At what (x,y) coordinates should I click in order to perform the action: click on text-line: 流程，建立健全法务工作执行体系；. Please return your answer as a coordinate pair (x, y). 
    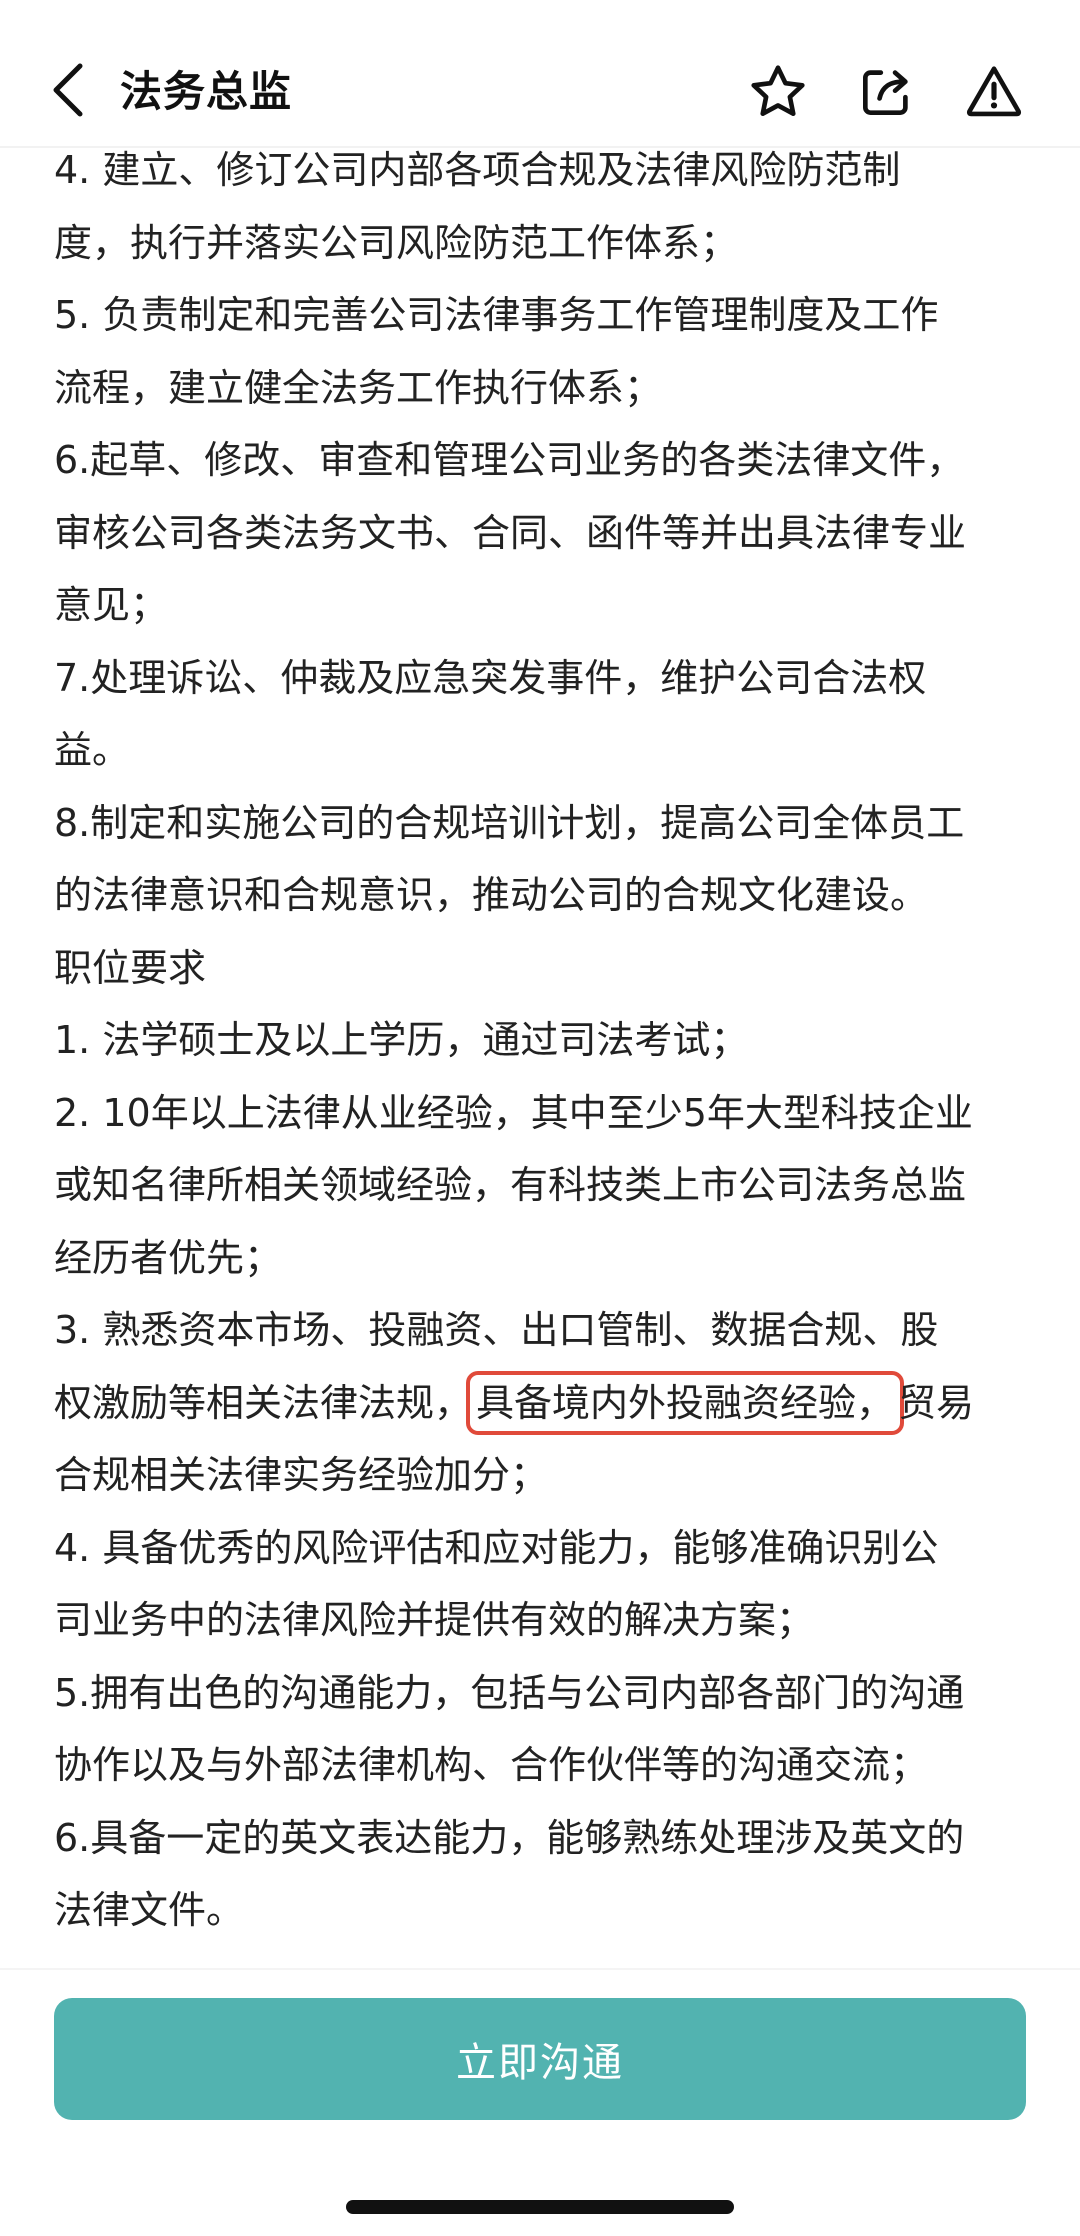
    Looking at the image, I should click on (358, 387).